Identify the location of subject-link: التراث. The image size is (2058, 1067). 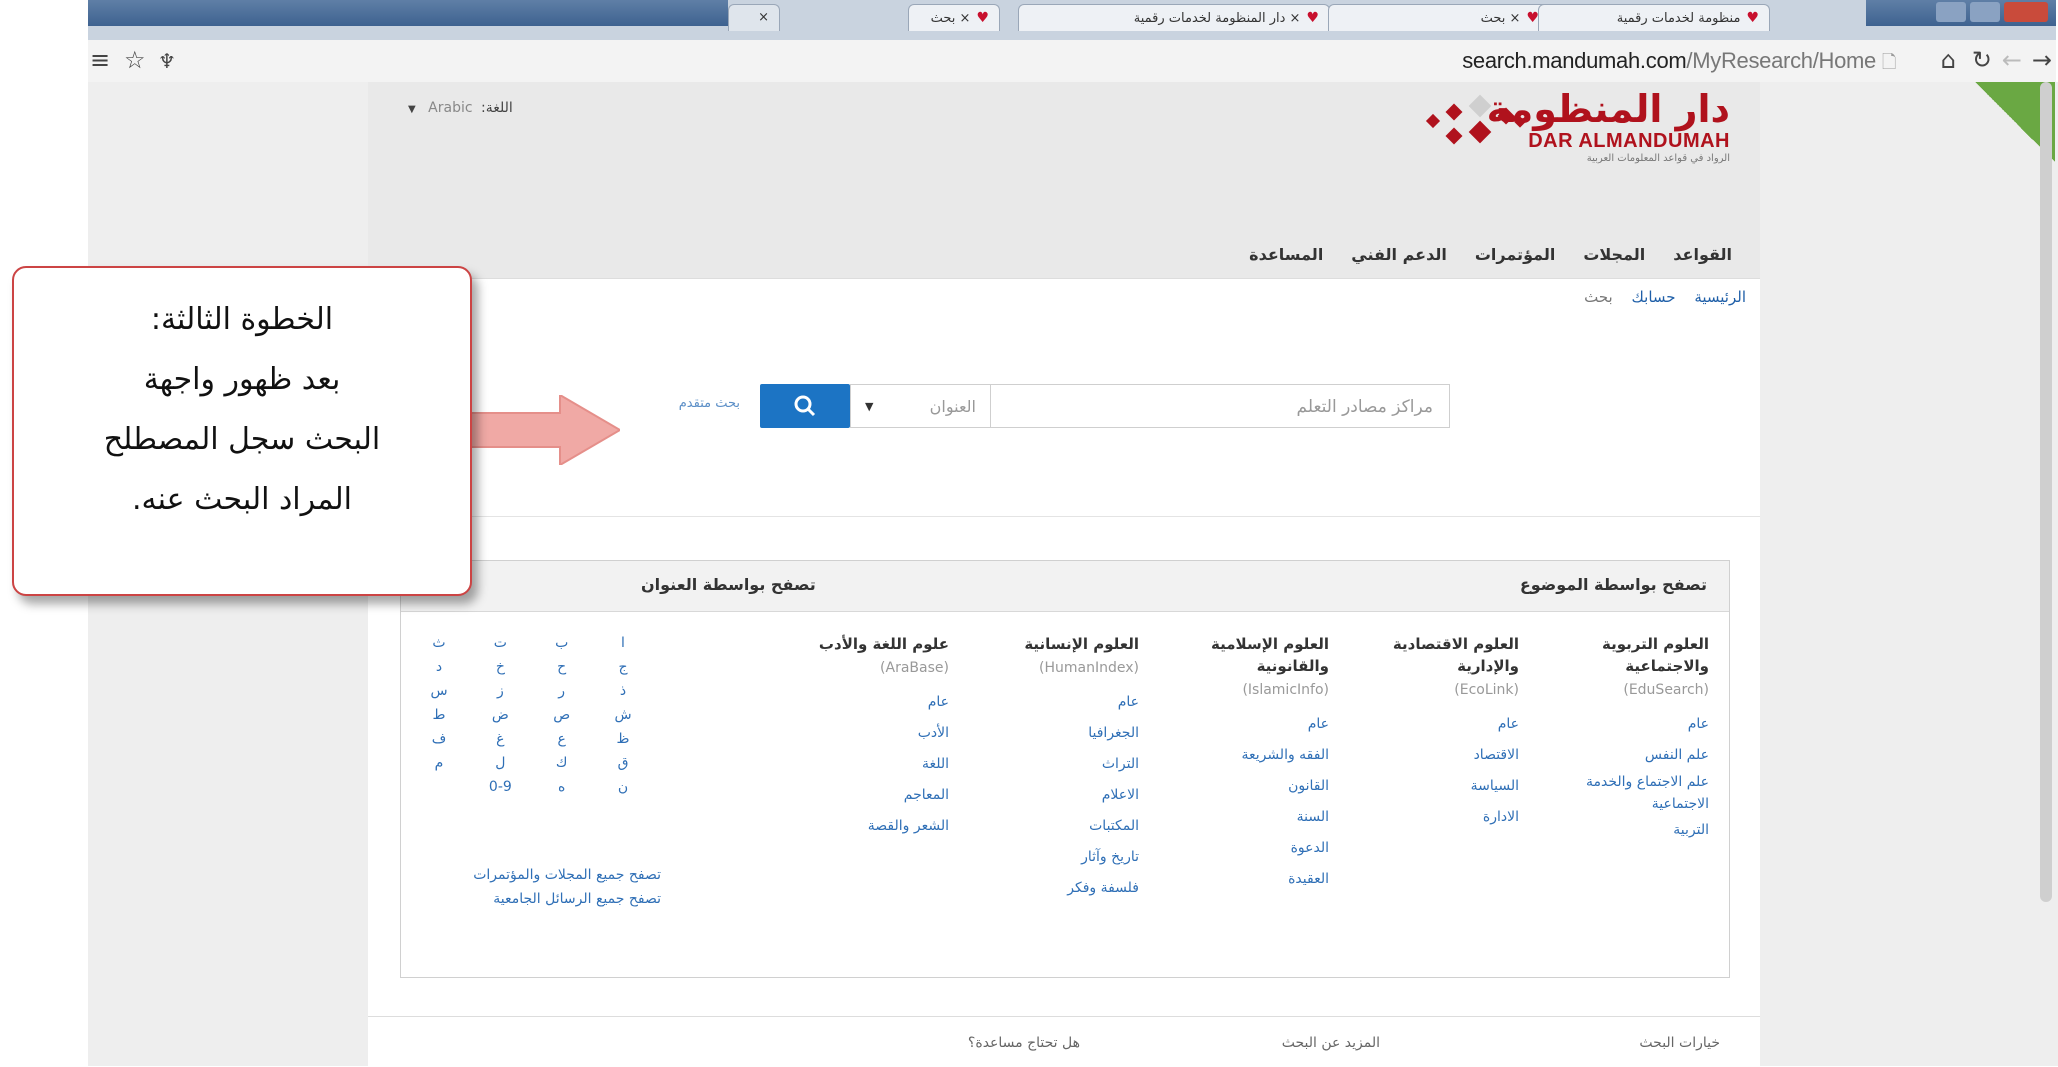
(1049, 764).